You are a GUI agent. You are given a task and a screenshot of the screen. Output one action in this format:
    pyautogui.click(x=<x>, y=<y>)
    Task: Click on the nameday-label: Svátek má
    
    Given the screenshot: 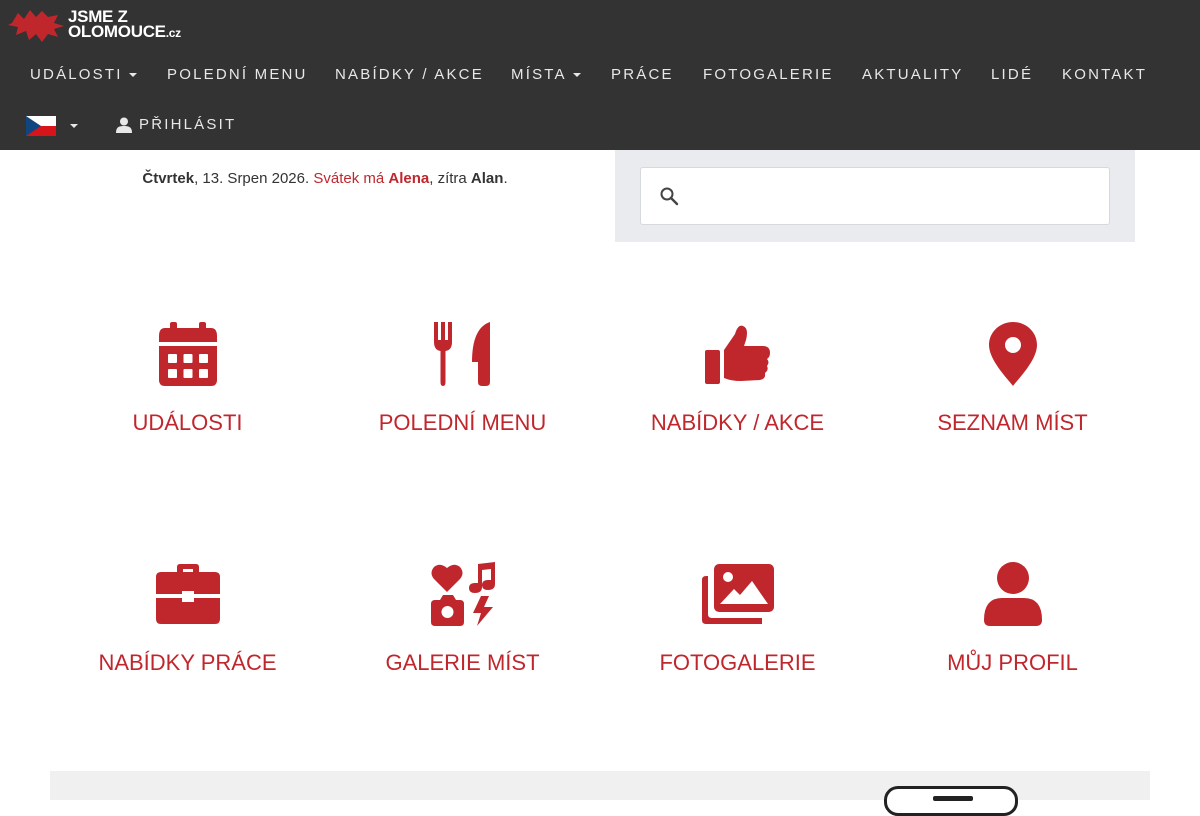 What is the action you would take?
    pyautogui.click(x=350, y=178)
    